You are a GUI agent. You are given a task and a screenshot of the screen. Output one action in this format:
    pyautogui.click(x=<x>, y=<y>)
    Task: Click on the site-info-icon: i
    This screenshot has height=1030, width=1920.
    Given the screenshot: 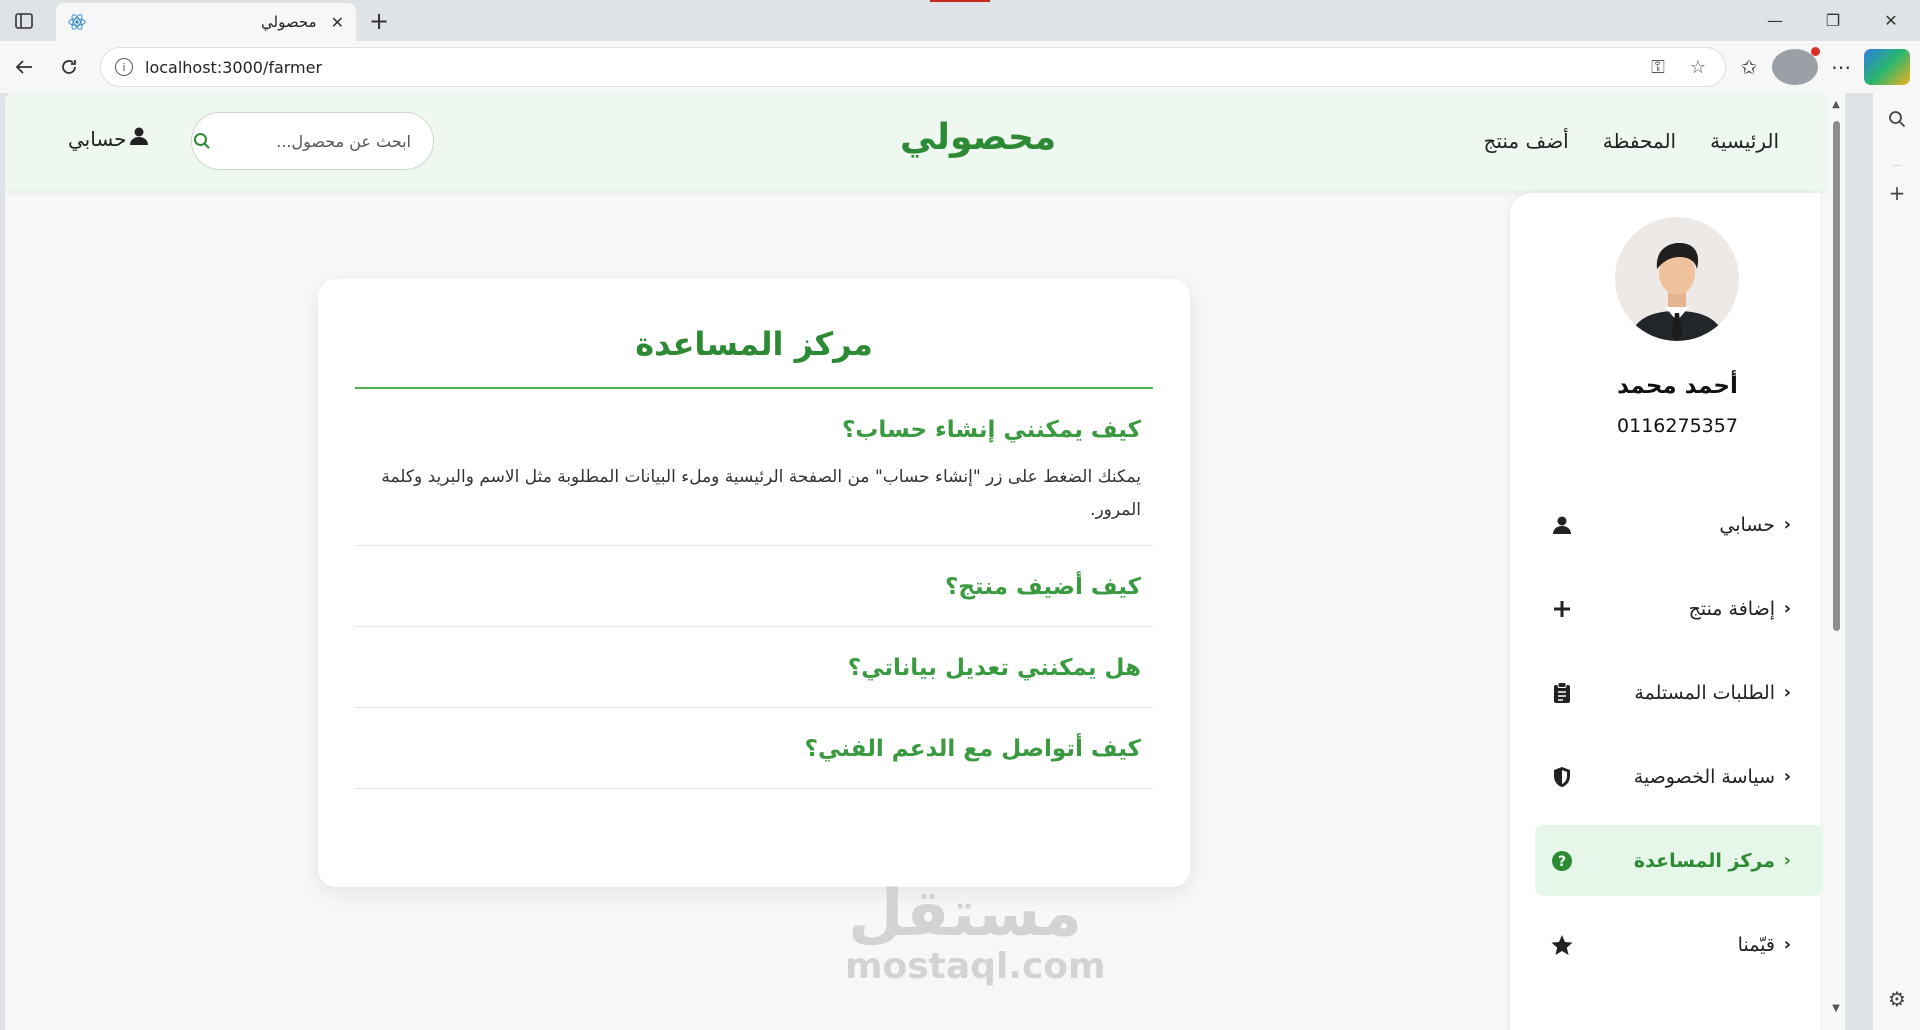 What is the action you would take?
    pyautogui.click(x=124, y=67)
    